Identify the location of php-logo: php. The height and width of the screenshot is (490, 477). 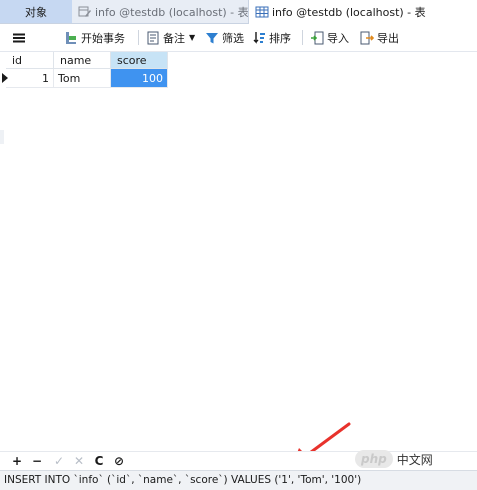
(374, 459).